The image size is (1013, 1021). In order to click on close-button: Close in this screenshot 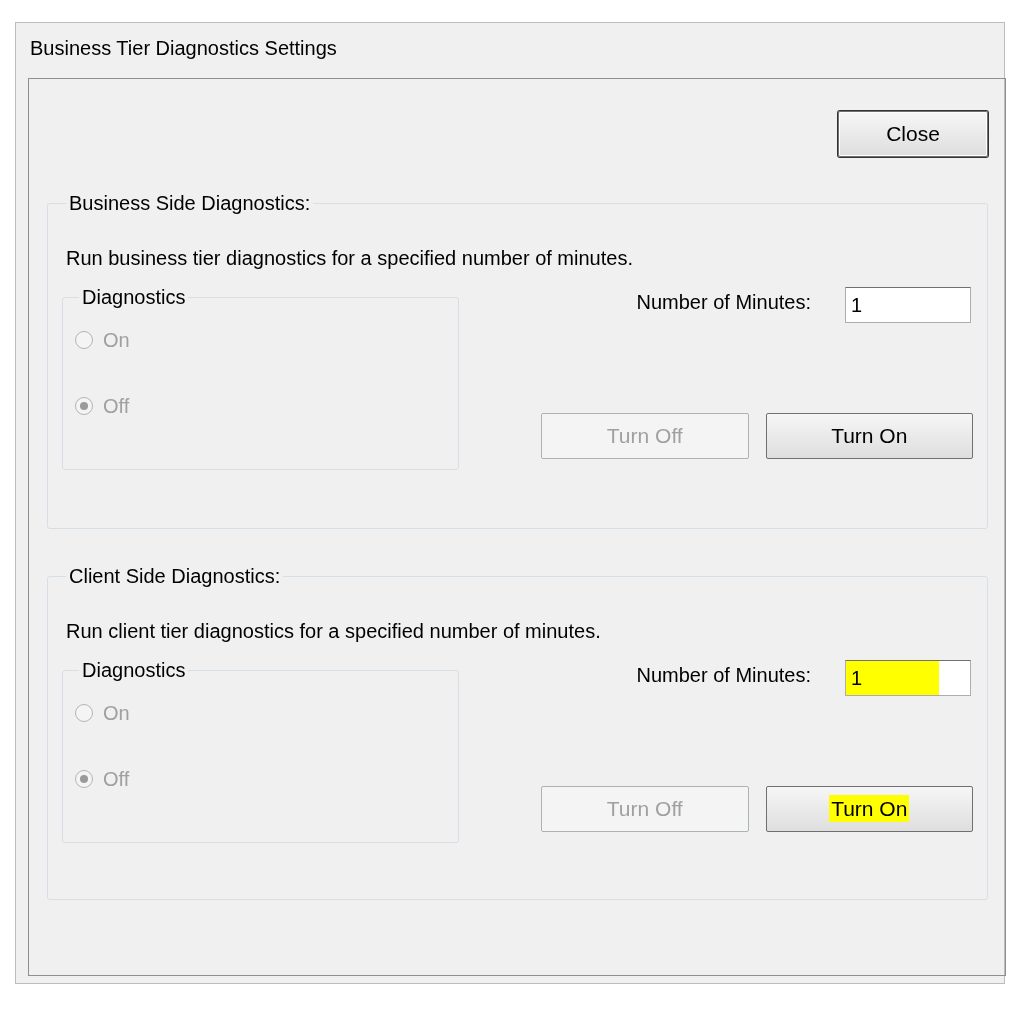, I will do `click(913, 134)`.